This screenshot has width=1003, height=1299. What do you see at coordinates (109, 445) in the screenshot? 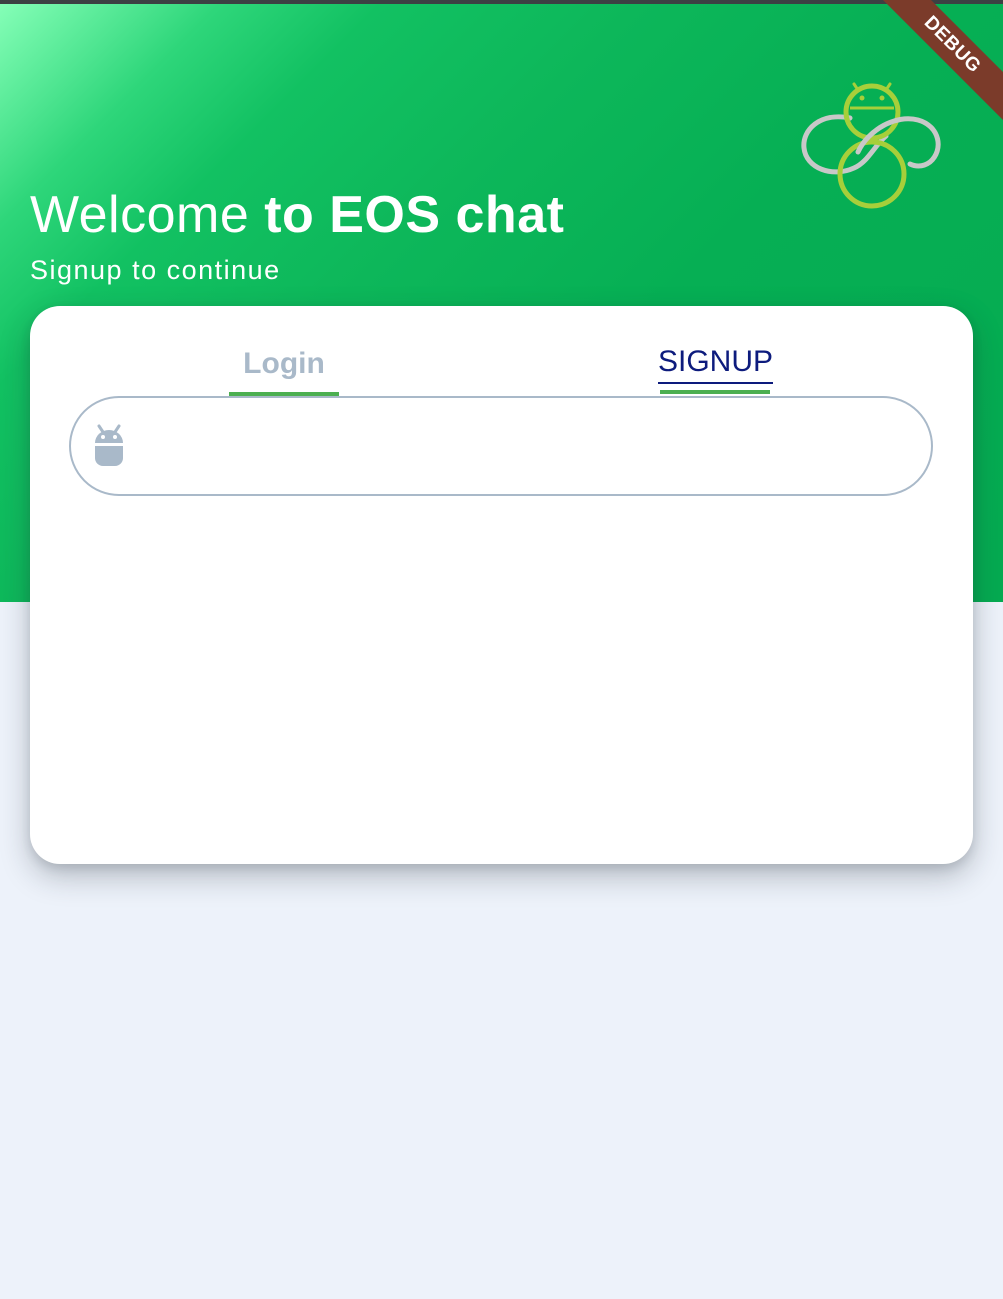
I see `android-icon` at bounding box center [109, 445].